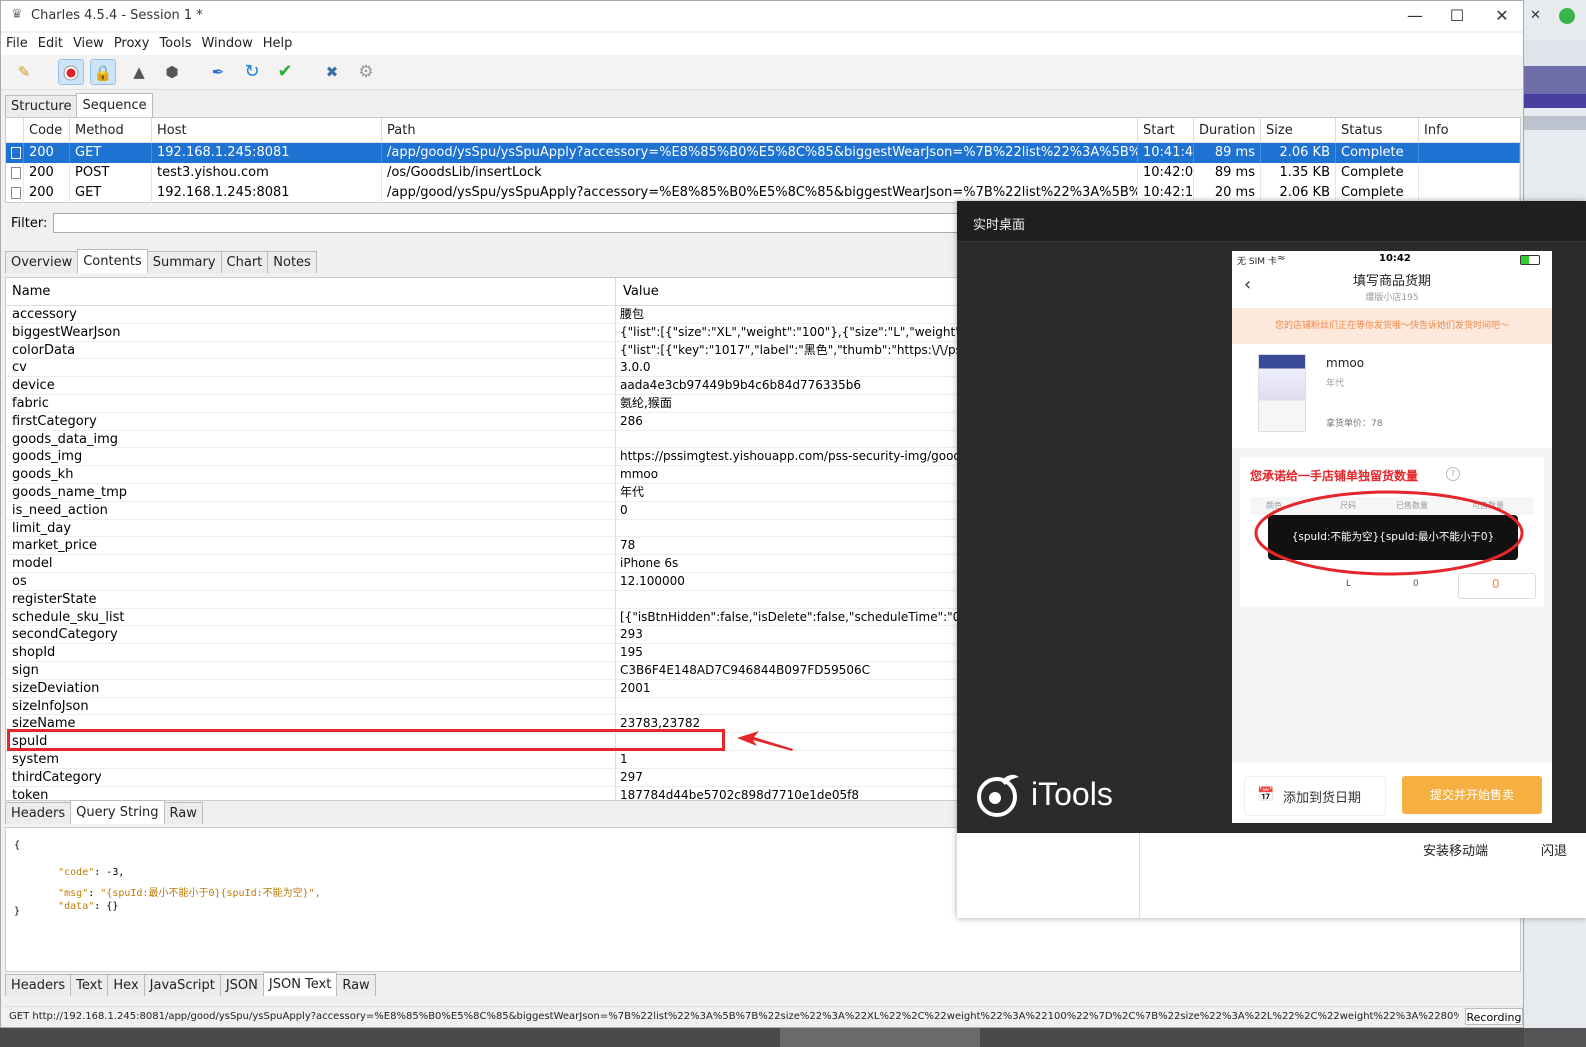 The height and width of the screenshot is (1047, 1586). Describe the element at coordinates (482, 794) in the screenshot. I see `param-row: token 187784d44be5702c898d7710e1de05f8` at that location.